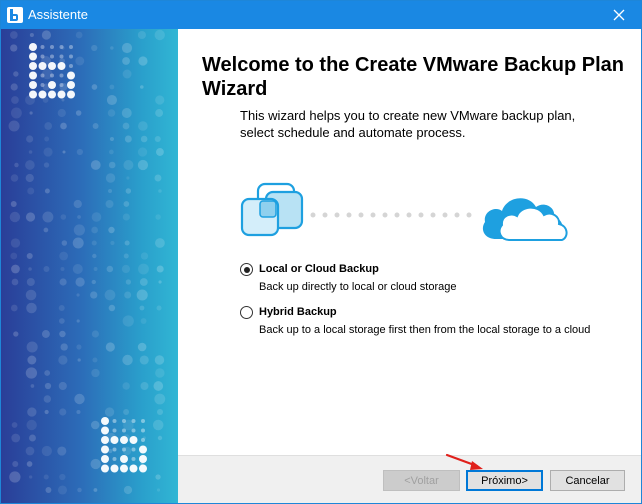 This screenshot has width=642, height=504. I want to click on local-cloud-radio, so click(246, 269).